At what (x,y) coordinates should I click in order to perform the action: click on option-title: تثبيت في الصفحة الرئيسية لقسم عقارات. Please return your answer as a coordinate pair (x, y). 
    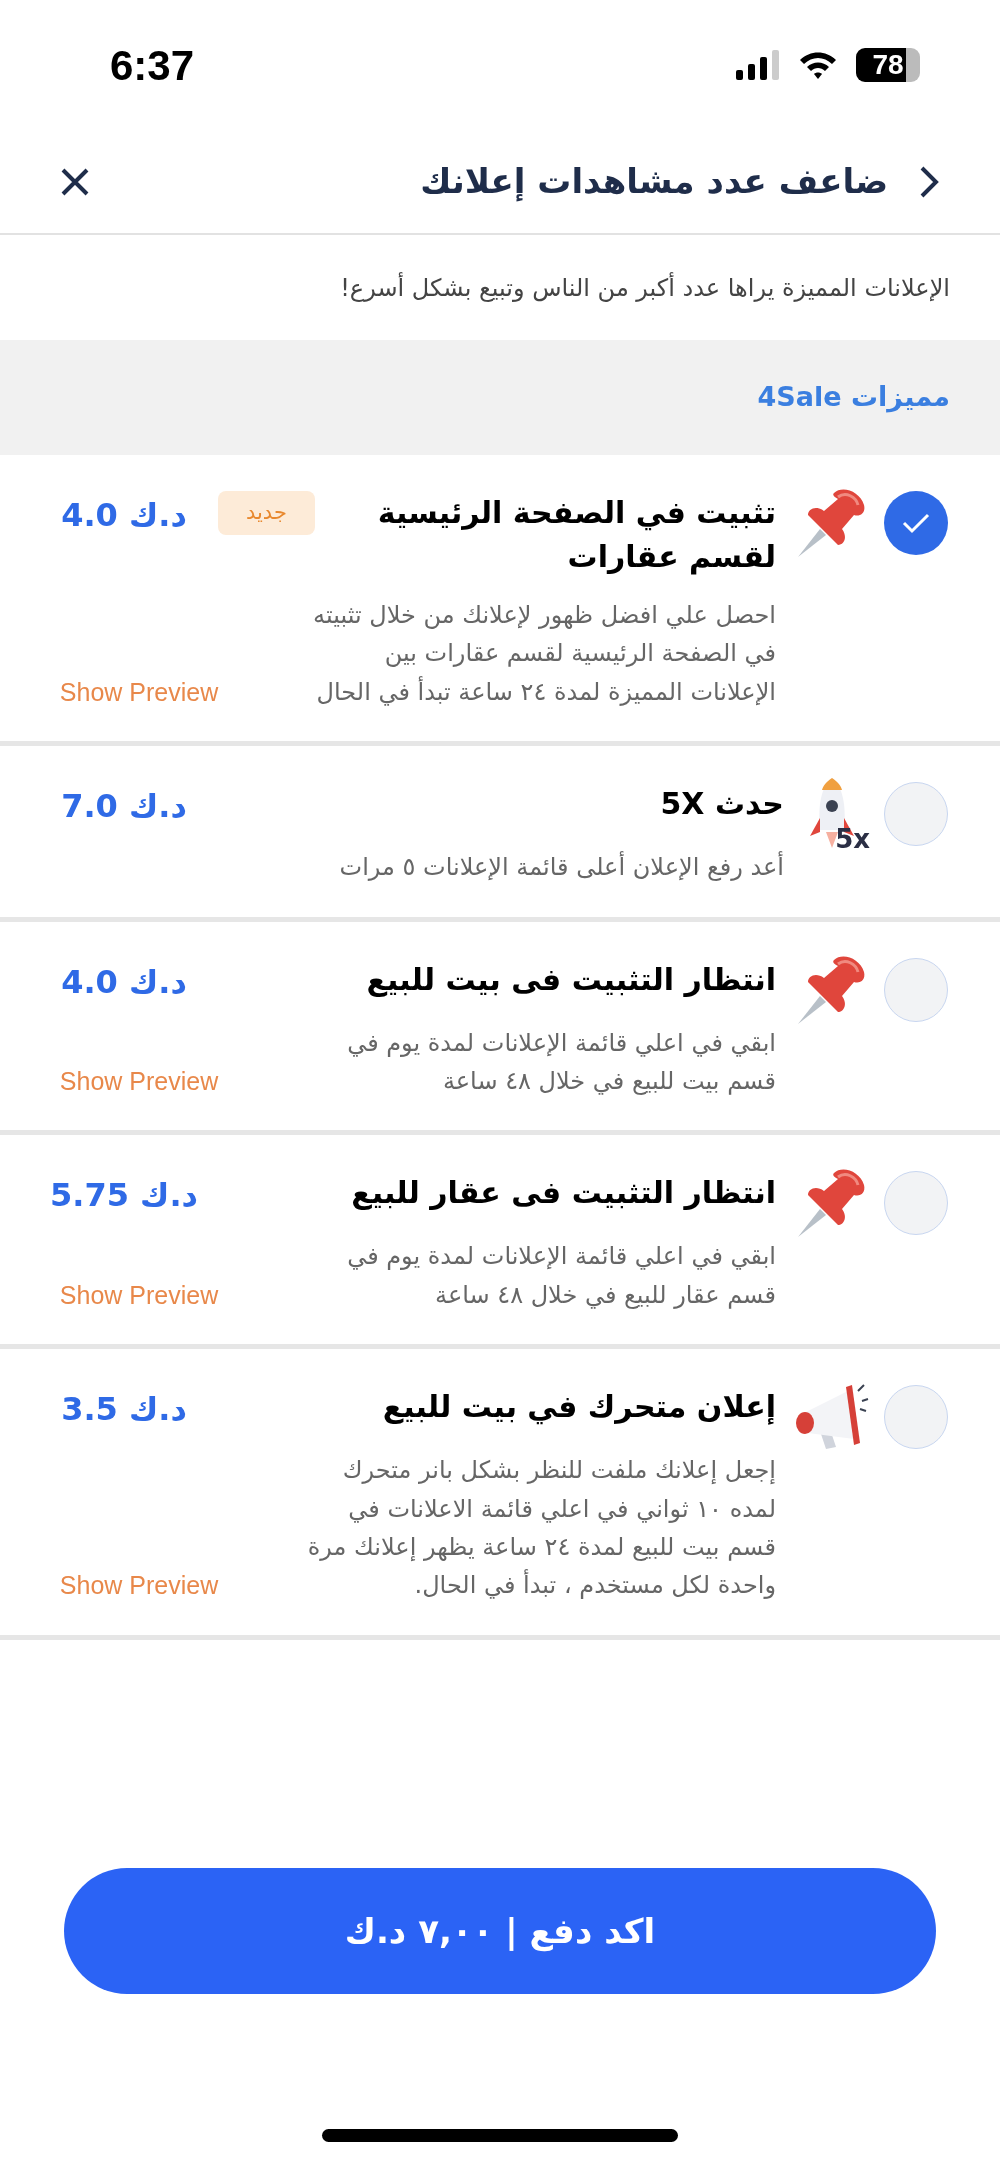
    Looking at the image, I should click on (576, 535).